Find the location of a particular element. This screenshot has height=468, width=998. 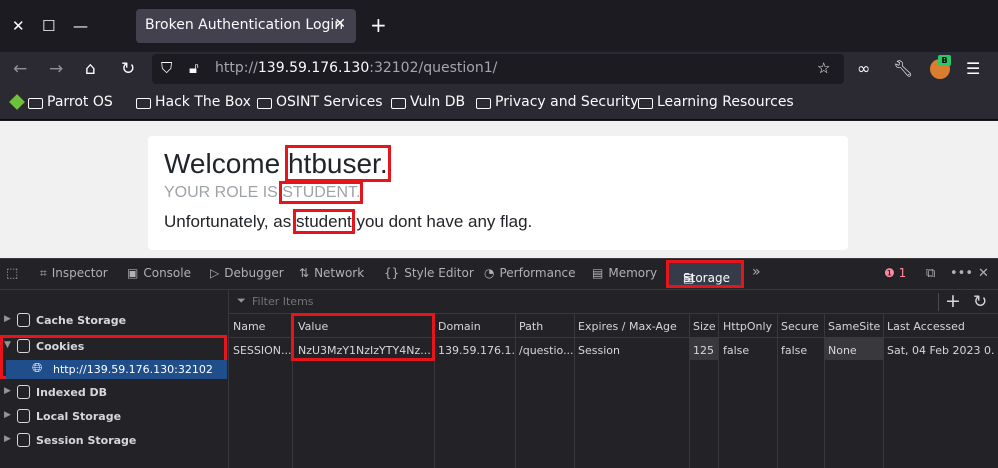

forward-arrow-icon: → is located at coordinates (56, 69).